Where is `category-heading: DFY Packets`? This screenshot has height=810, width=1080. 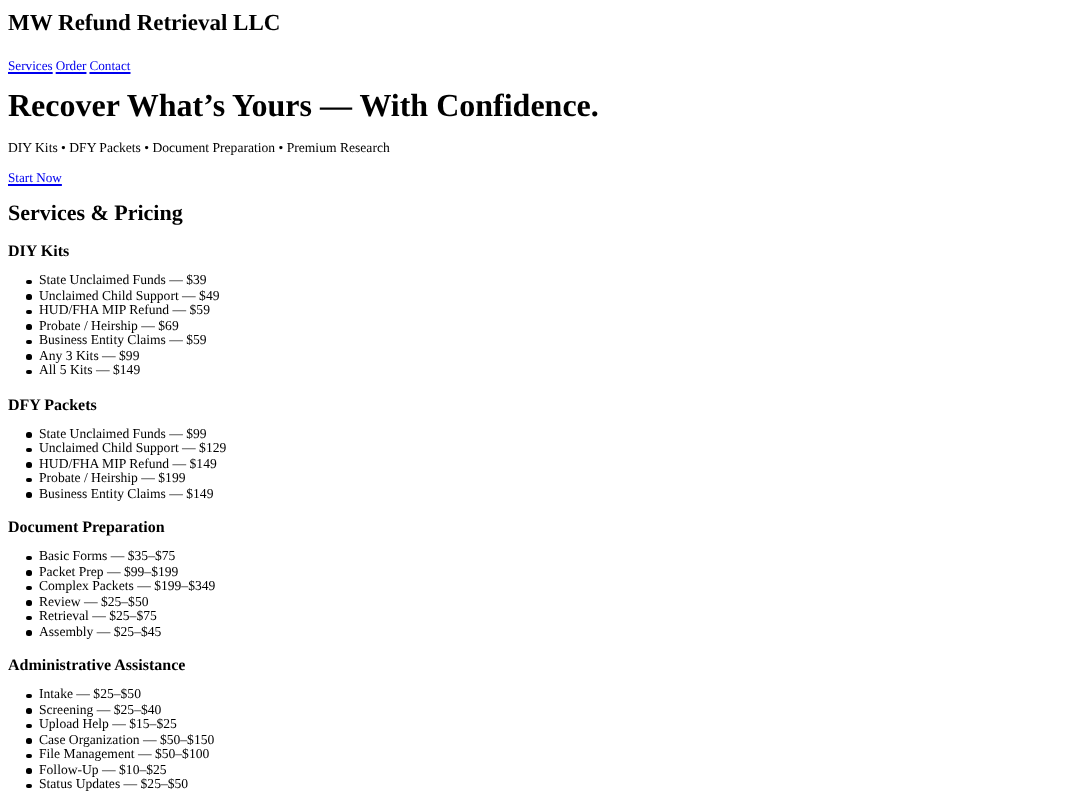 category-heading: DFY Packets is located at coordinates (52, 404).